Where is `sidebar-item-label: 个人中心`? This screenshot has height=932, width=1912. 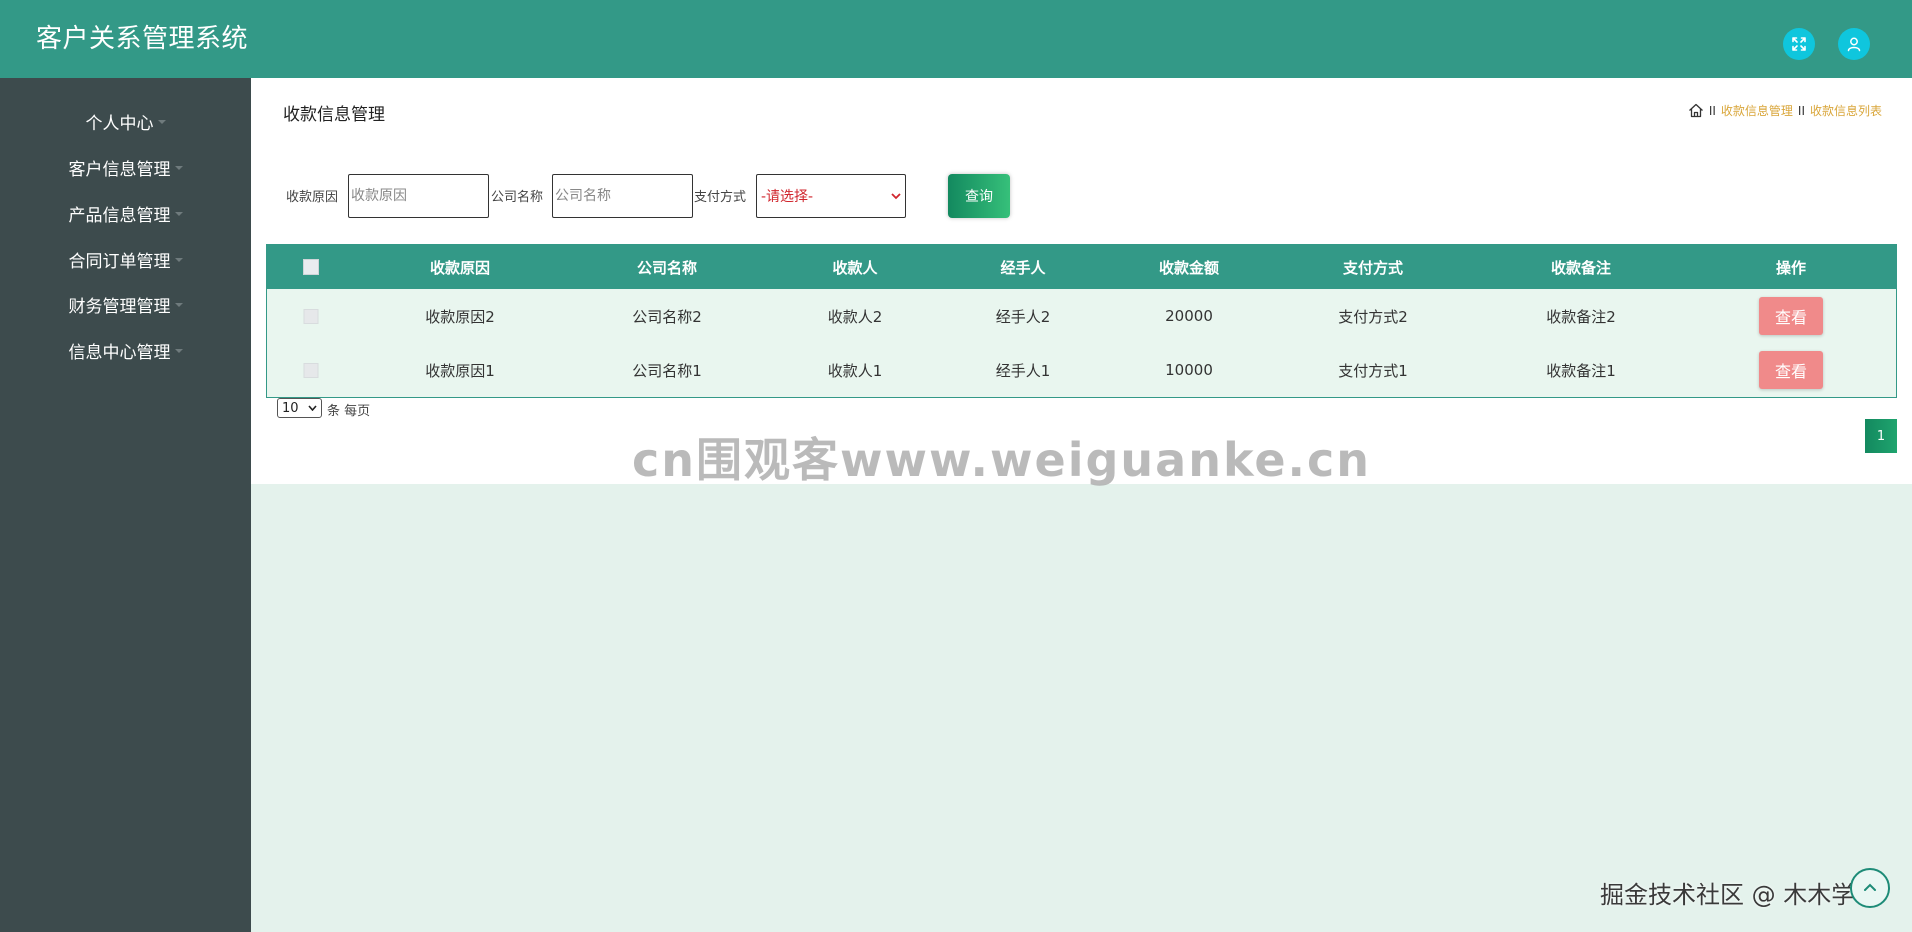
sidebar-item-label: 个人中心 is located at coordinates (119, 123).